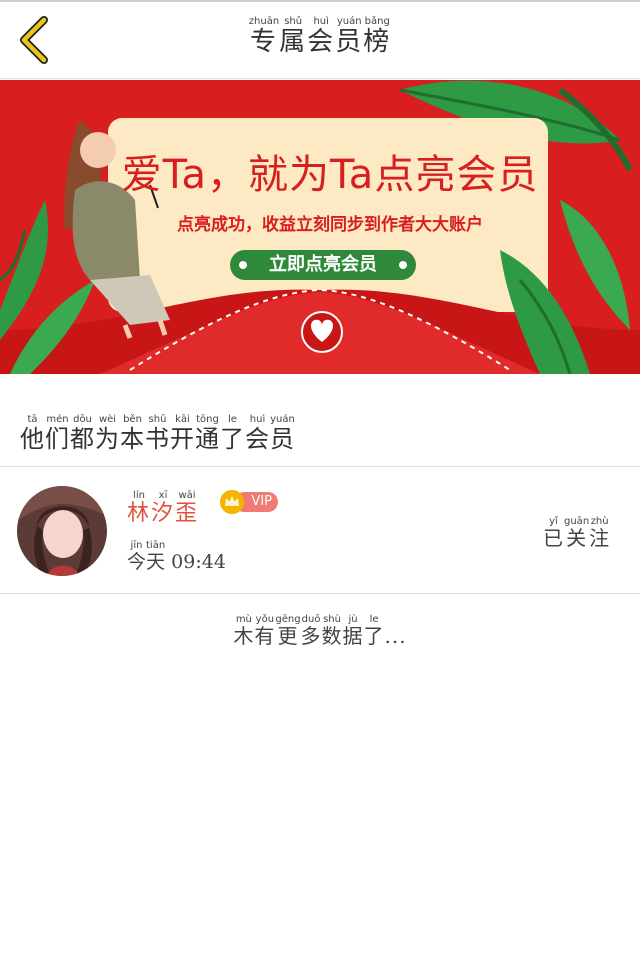  Describe the element at coordinates (157, 419) in the screenshot. I see `pinyin-annotation: shū` at that location.